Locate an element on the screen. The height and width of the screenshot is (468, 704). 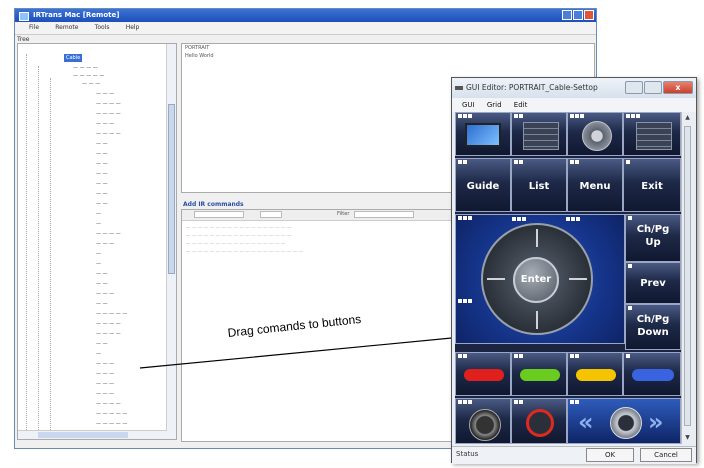
red-button is located at coordinates (483, 374).